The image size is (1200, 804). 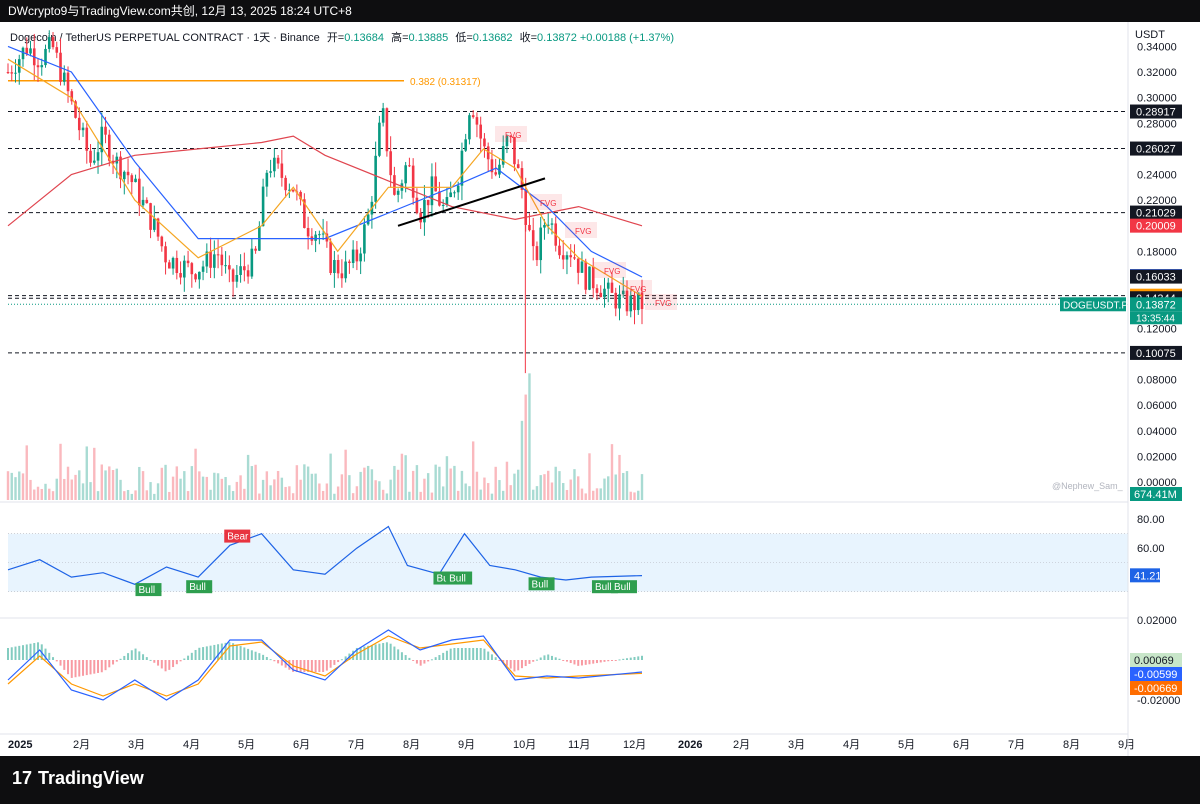 I want to click on x-tick-label: 8月, so click(x=1071, y=745).